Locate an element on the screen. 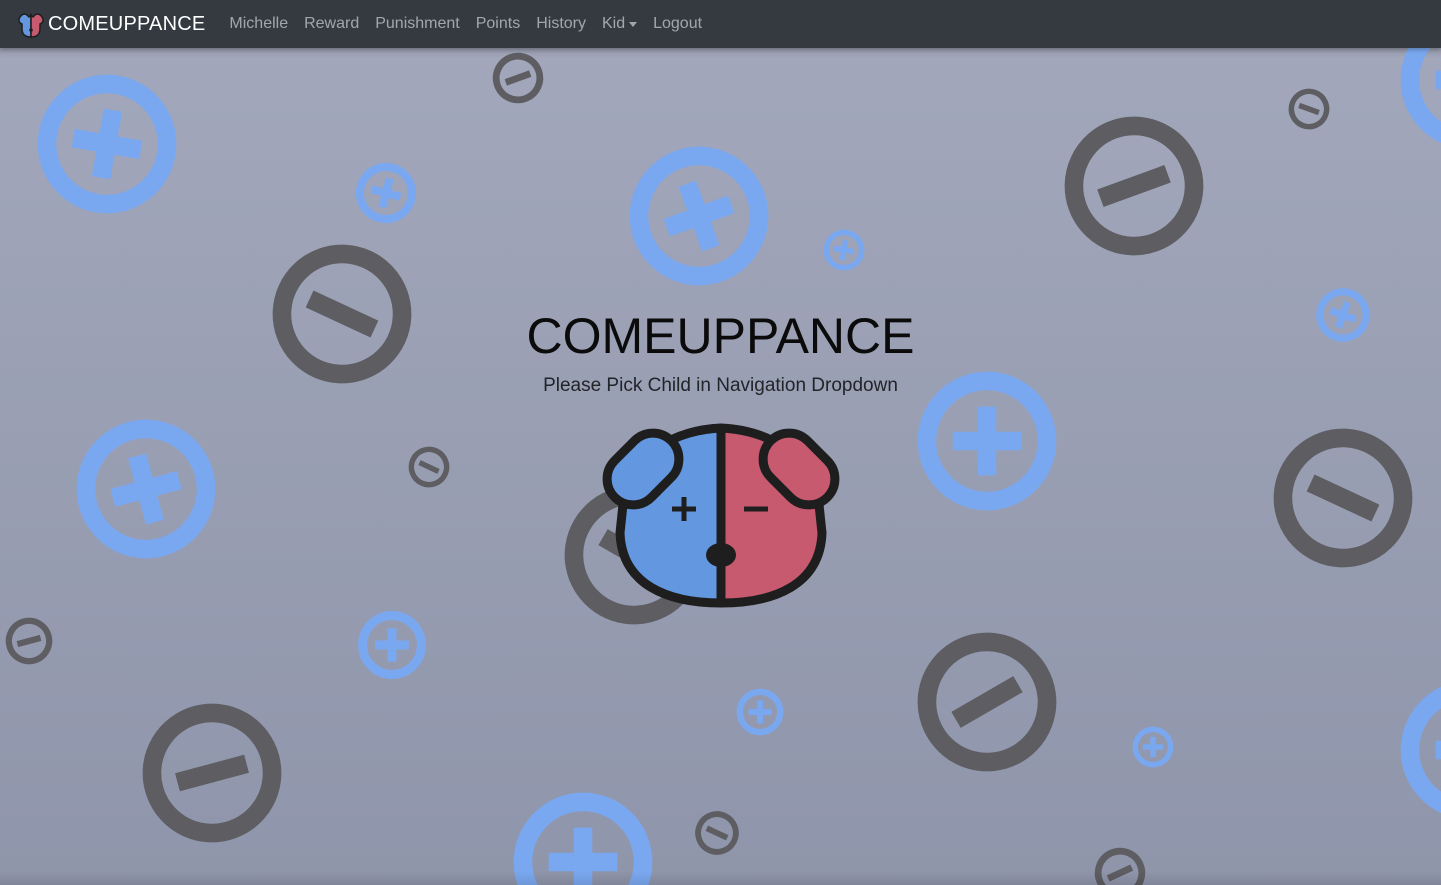 The height and width of the screenshot is (885, 1441). brand-title: COMEUPPANCE is located at coordinates (127, 23).